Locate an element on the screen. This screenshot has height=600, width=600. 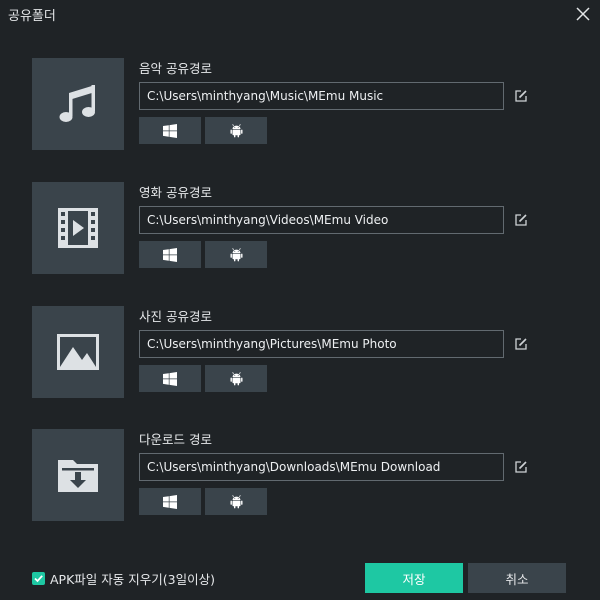
video-section-label: 영화 공유경로 is located at coordinates (175, 192).